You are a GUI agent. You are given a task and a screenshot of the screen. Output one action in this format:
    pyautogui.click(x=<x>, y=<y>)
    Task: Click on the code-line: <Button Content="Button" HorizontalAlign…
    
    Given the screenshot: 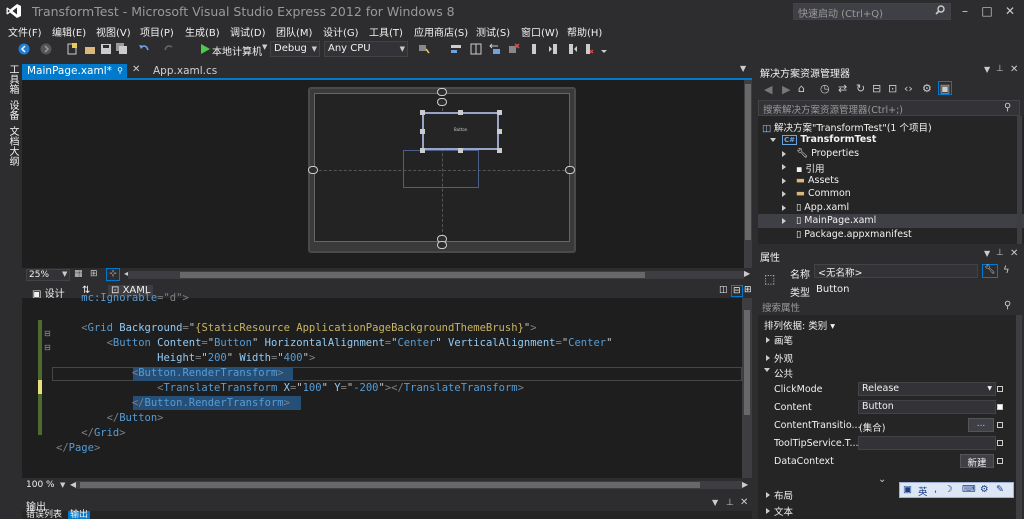 What is the action you would take?
    pyautogui.click(x=334, y=343)
    